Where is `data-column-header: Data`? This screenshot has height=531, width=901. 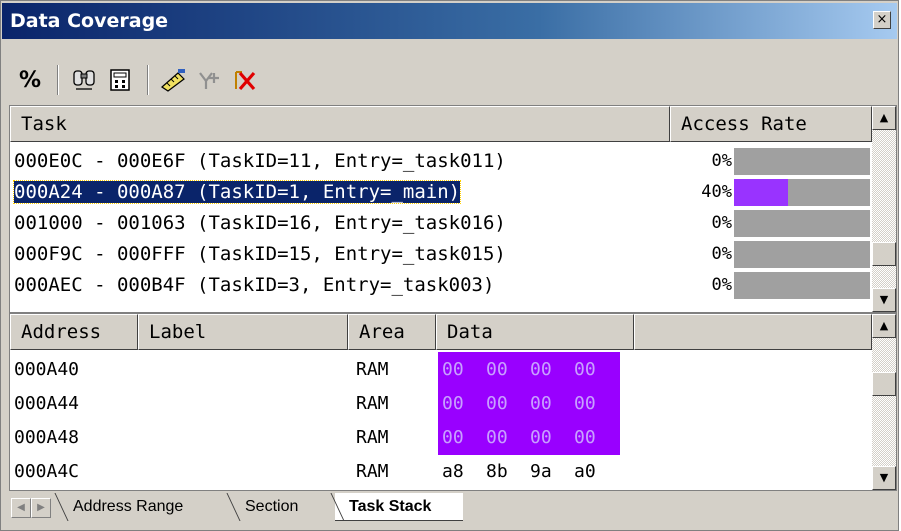 data-column-header: Data is located at coordinates (535, 332).